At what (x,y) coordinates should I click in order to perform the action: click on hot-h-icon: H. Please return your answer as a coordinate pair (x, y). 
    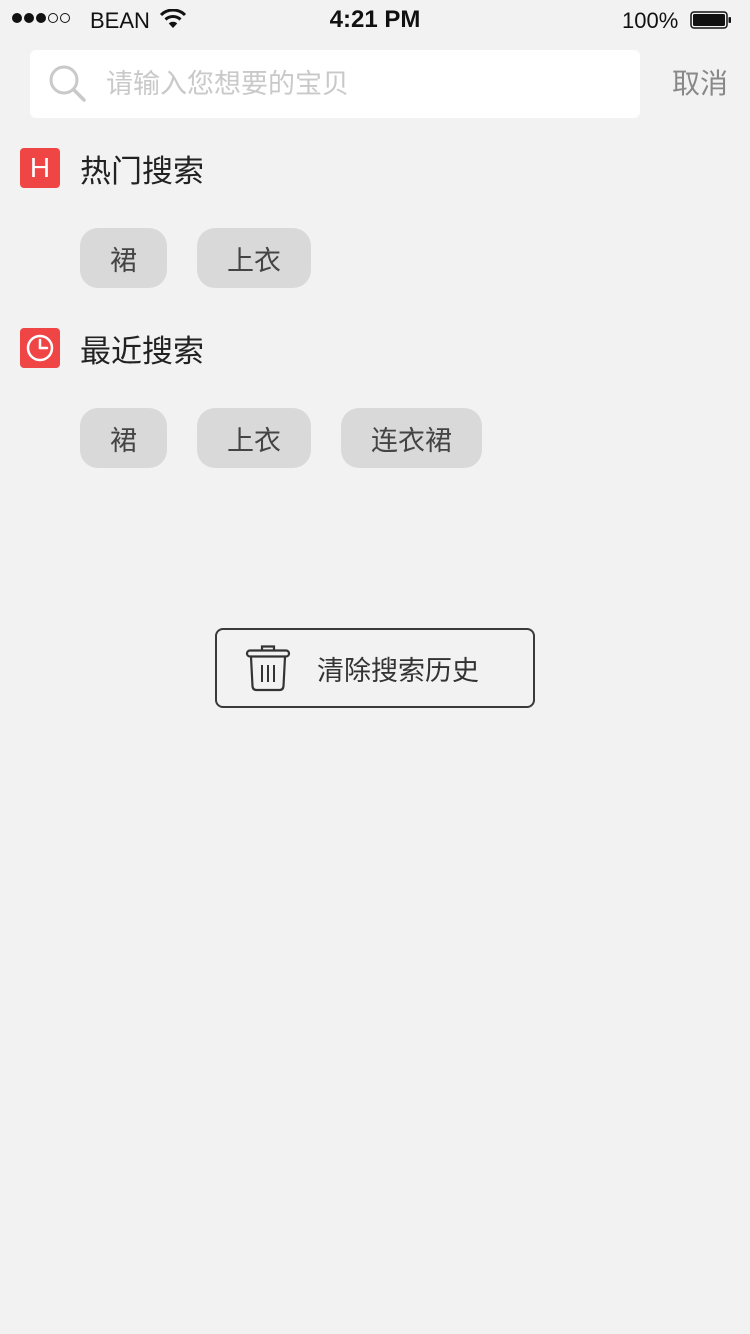
    Looking at the image, I should click on (40, 168).